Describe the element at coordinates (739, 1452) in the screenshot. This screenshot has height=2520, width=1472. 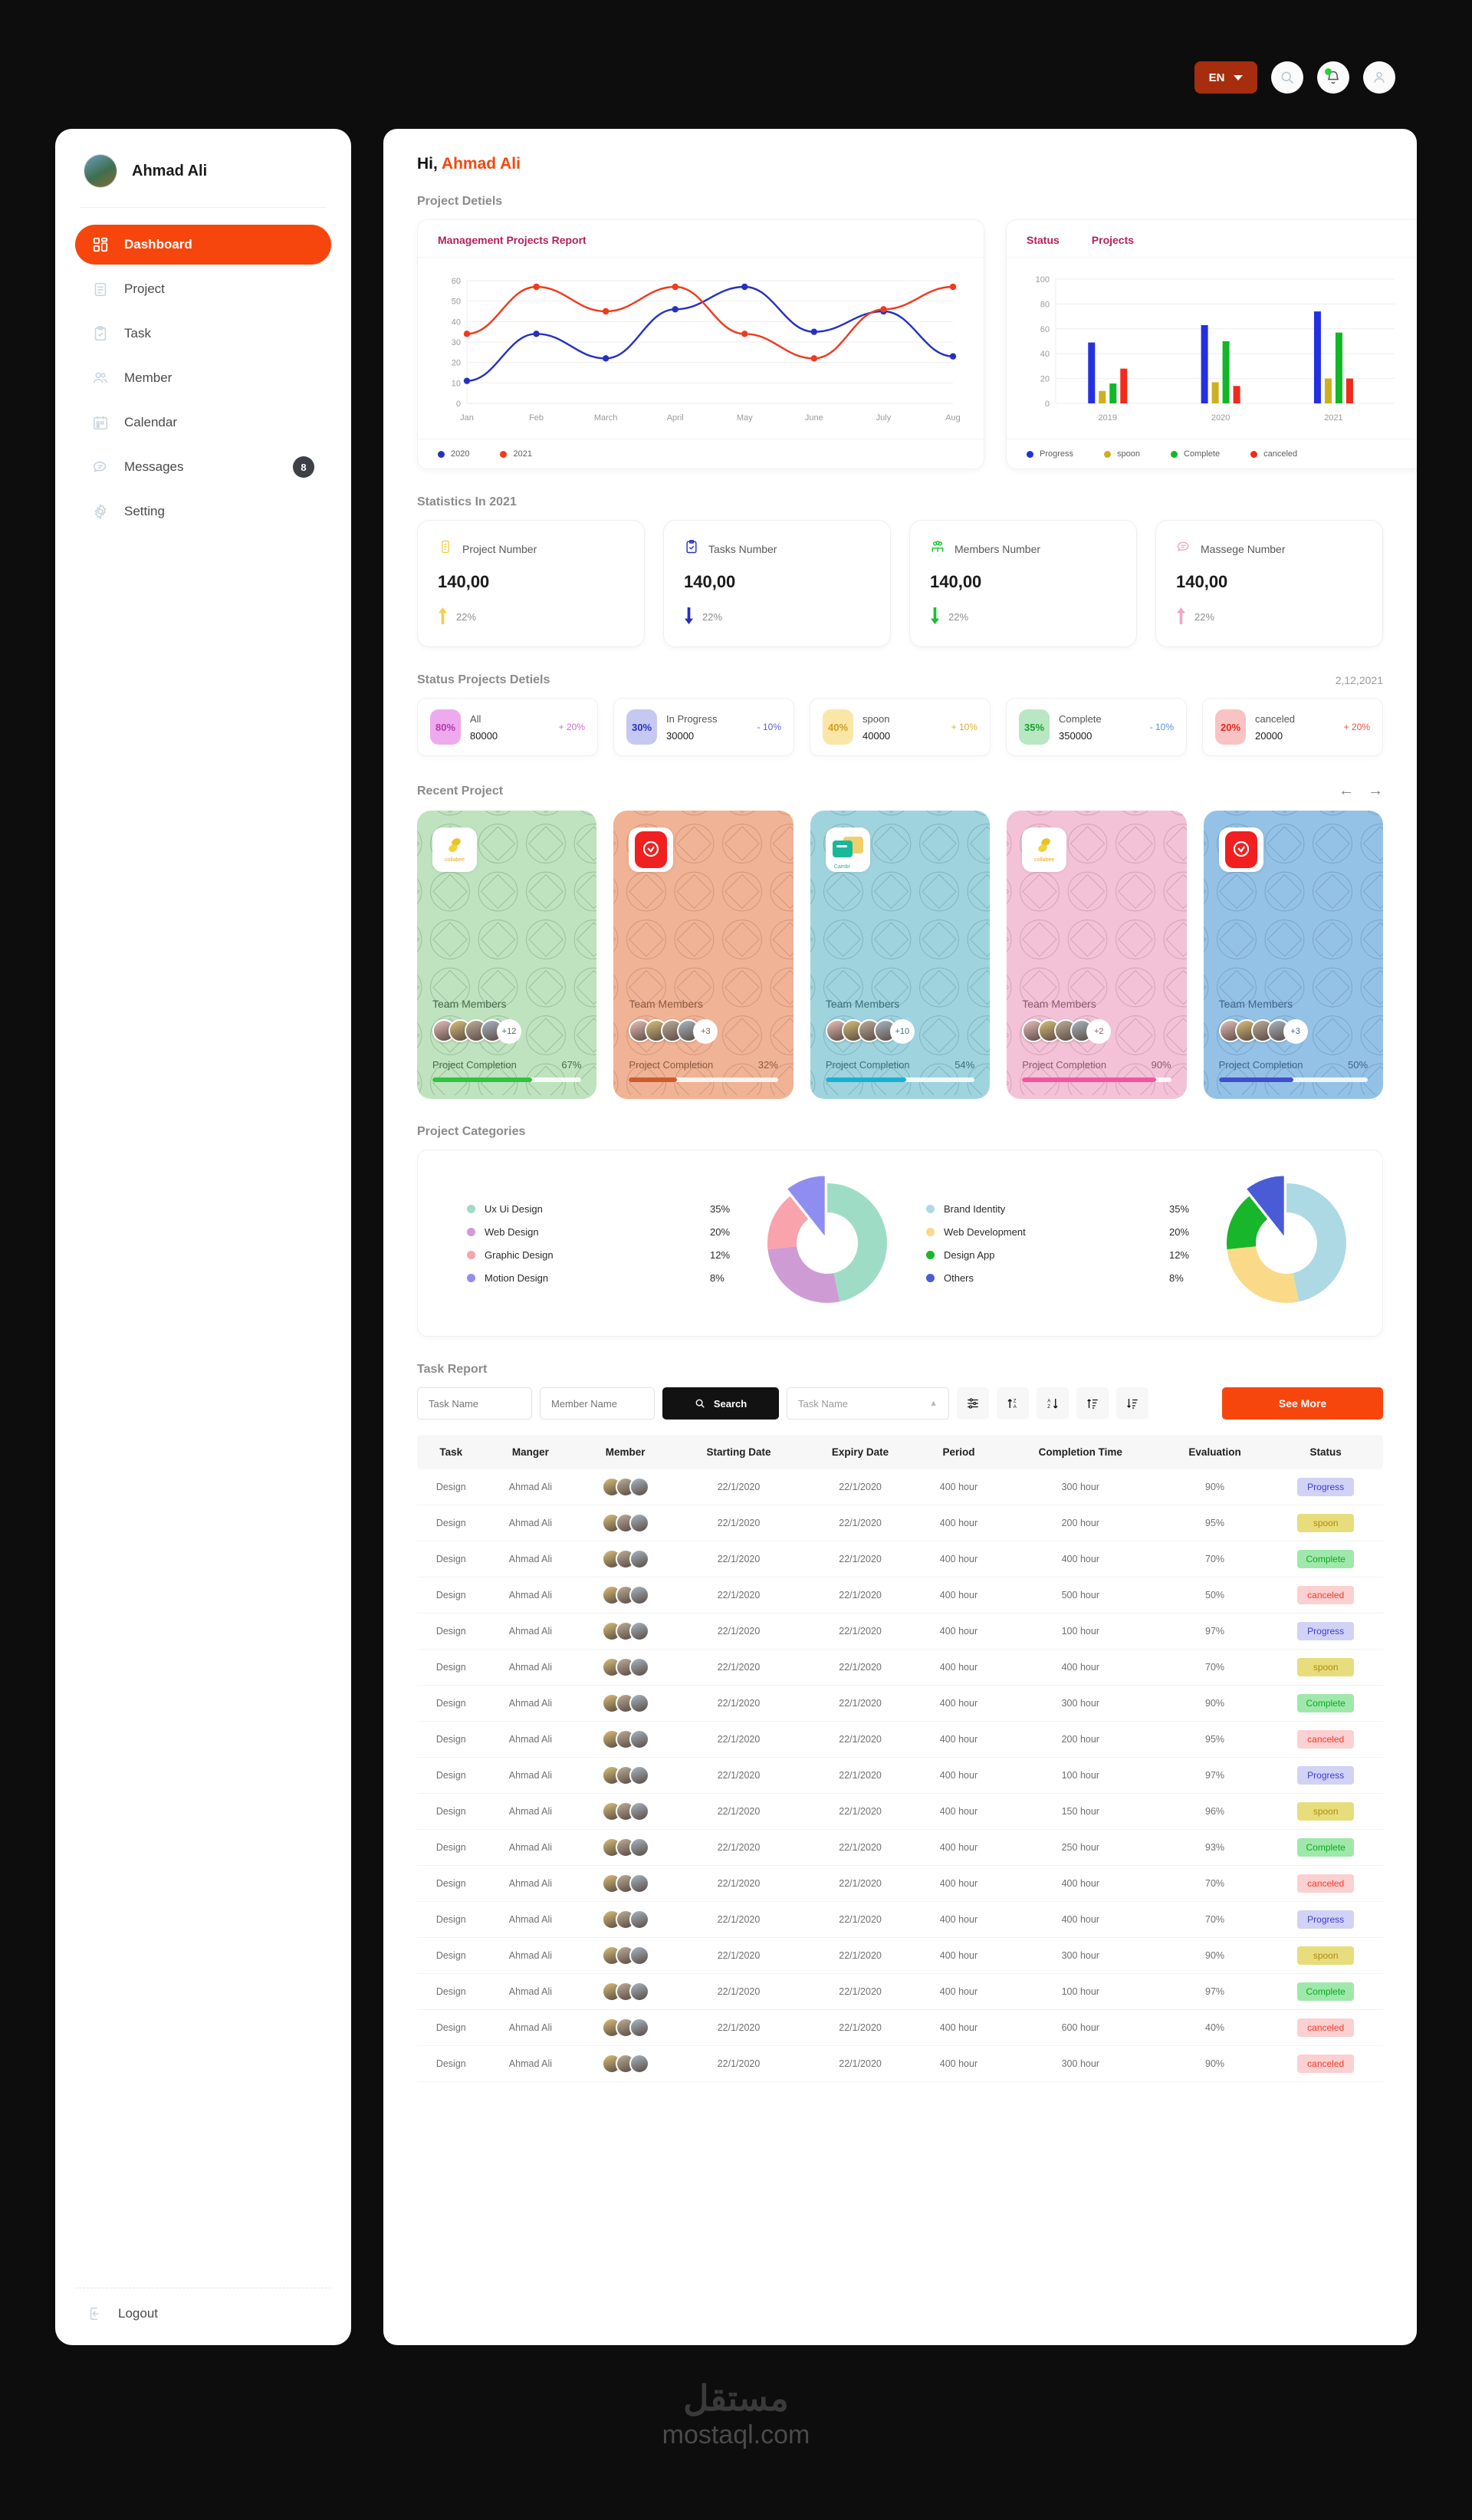
I see `table-column-header: Starting Date` at that location.